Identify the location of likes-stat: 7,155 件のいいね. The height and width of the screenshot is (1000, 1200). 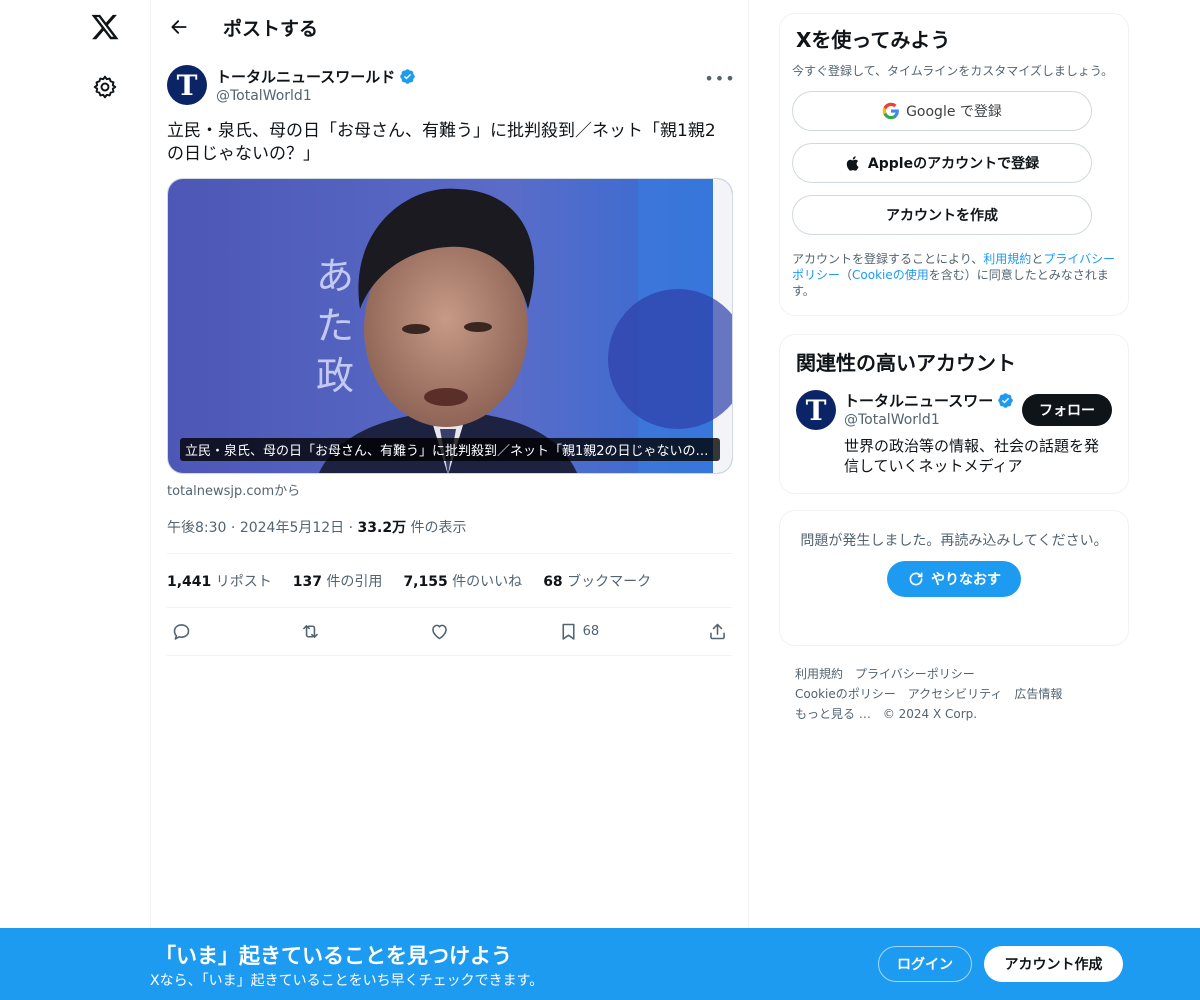
(462, 581).